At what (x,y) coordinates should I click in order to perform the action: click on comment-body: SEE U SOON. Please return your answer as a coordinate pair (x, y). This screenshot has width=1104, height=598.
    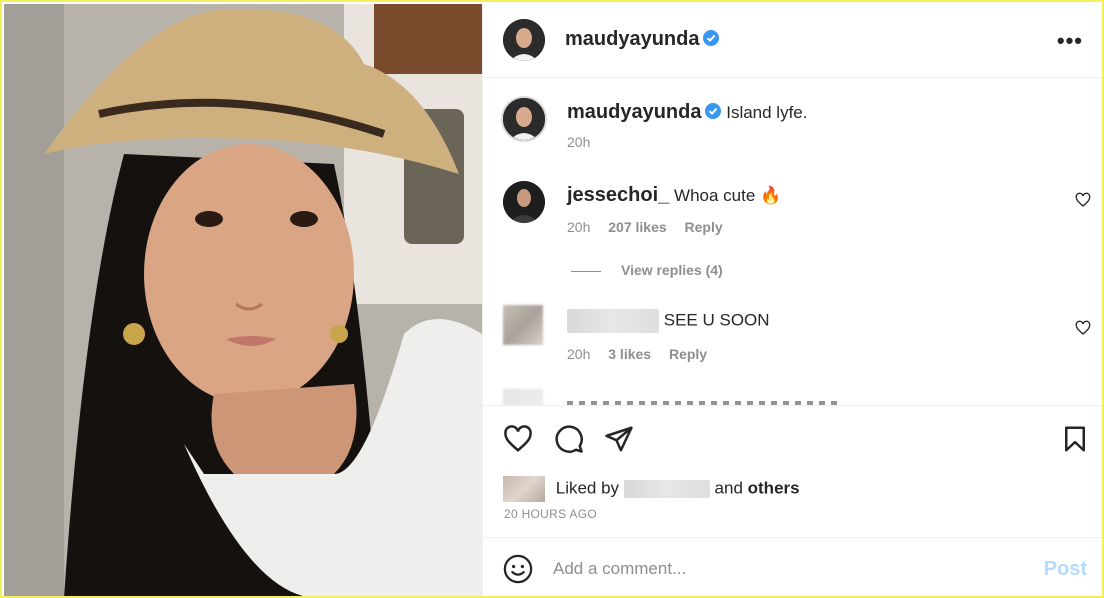
    Looking at the image, I should click on (716, 320).